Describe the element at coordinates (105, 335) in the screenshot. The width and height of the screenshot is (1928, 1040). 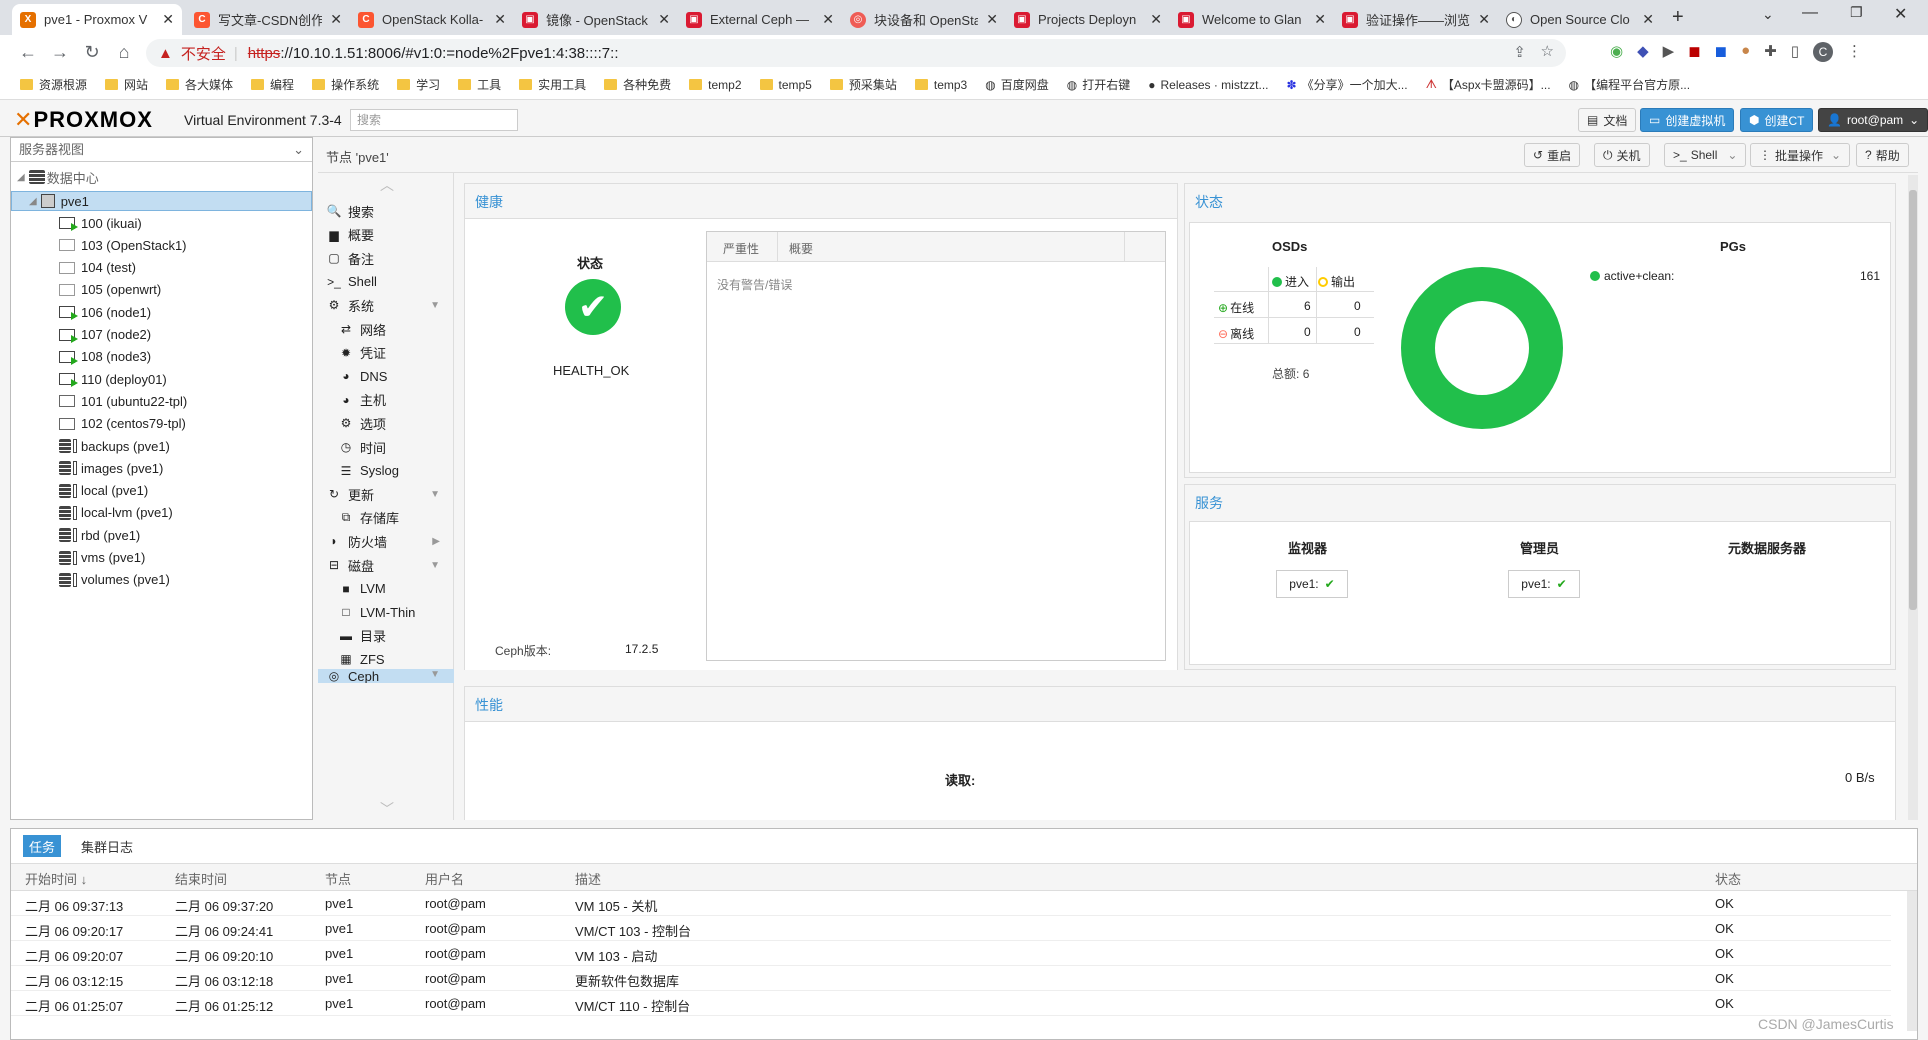
I see `tree-guest-item: 107 (node2)` at that location.